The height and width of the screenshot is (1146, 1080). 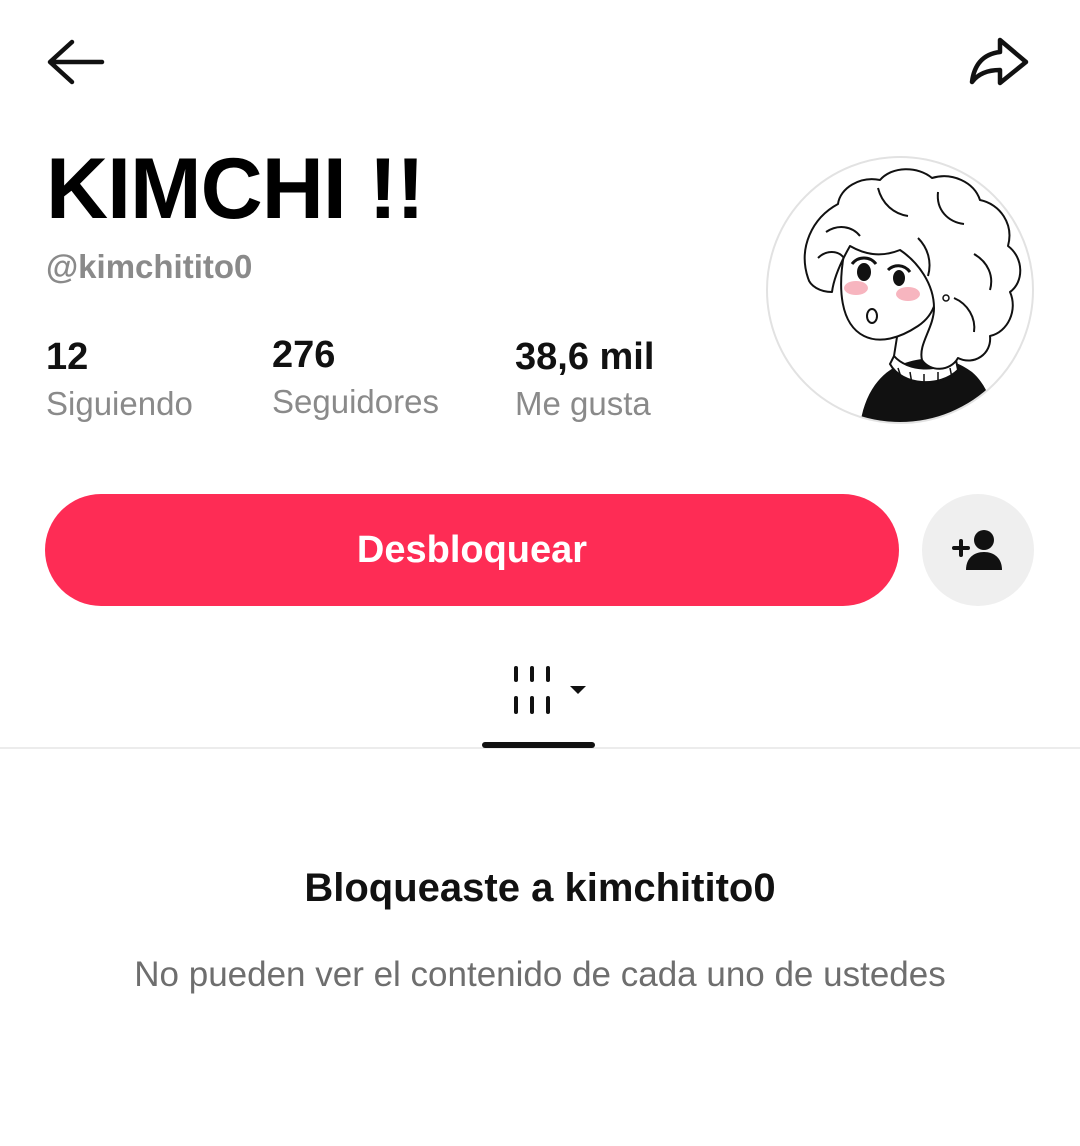 I want to click on stat-followers-count: 276, so click(x=304, y=355).